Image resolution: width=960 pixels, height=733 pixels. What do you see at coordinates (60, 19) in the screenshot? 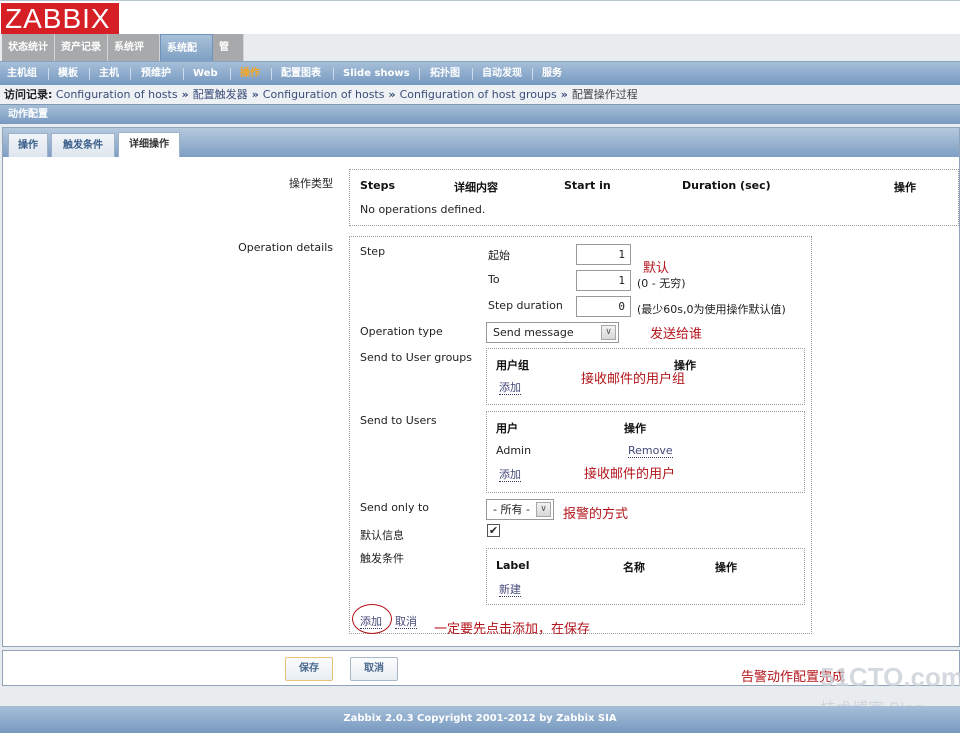
I see `zabbix-logo: ZABBIX` at bounding box center [60, 19].